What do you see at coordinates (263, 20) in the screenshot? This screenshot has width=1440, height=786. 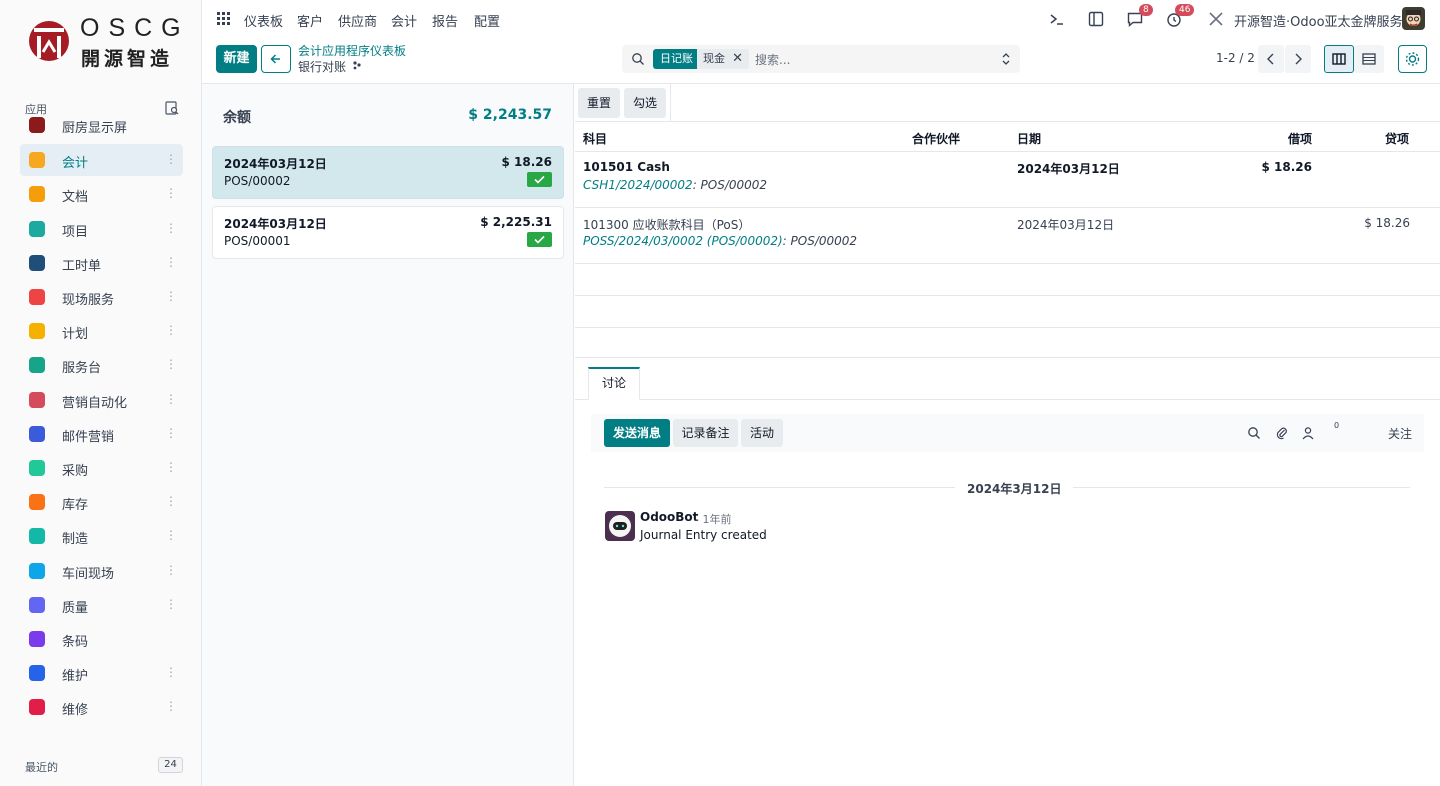 I see `menu-dashboard: 仪表板` at bounding box center [263, 20].